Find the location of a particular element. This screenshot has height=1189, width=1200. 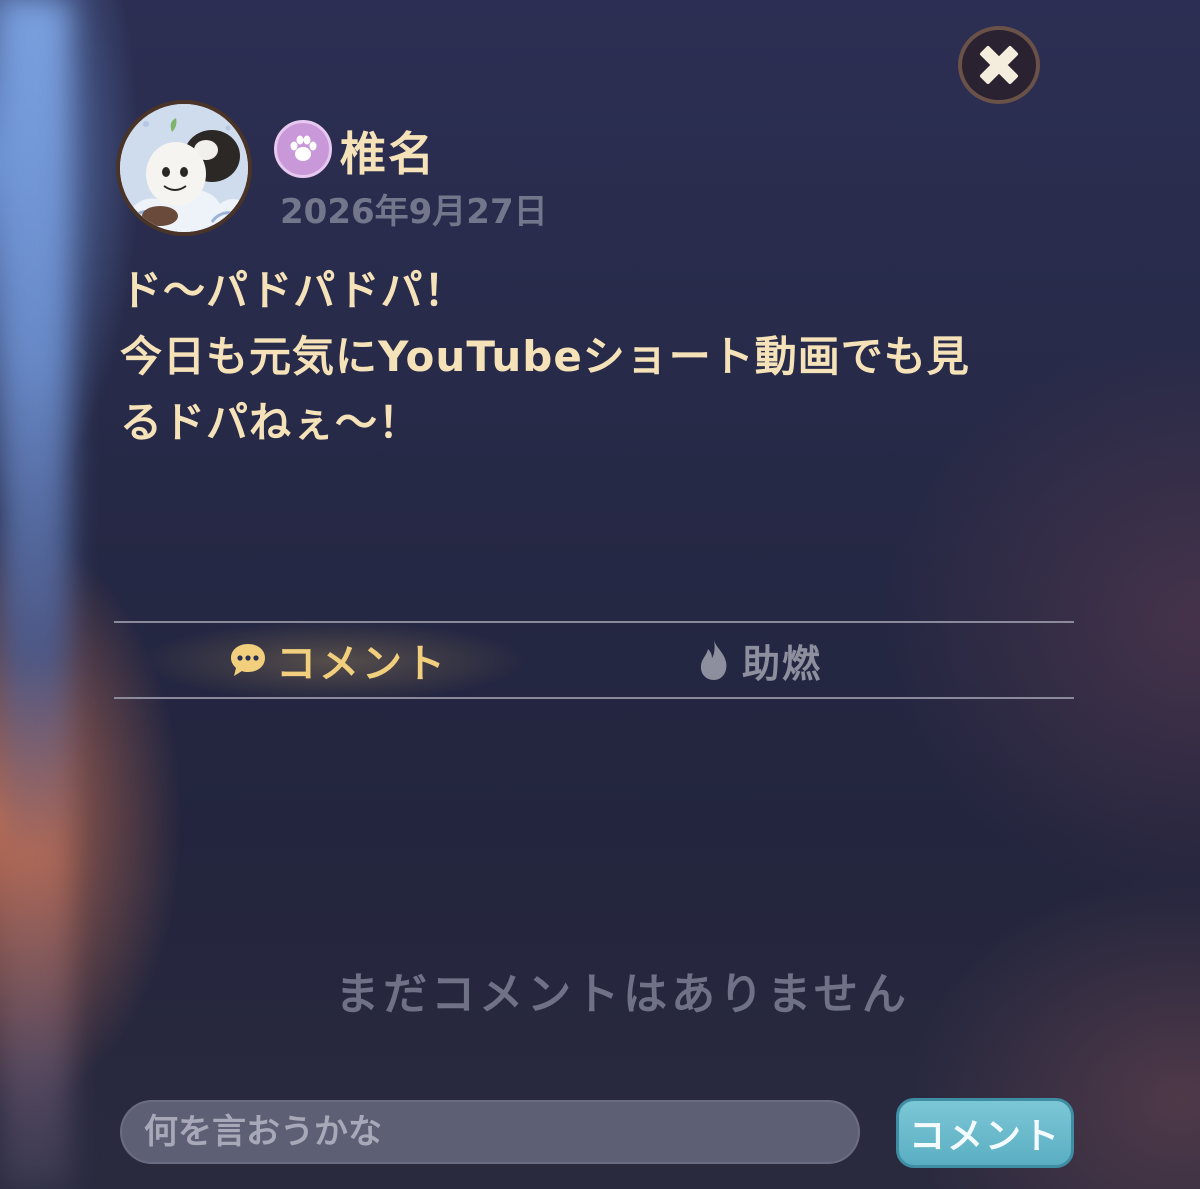

tab-bar: コメント 助燃 is located at coordinates (594, 660).